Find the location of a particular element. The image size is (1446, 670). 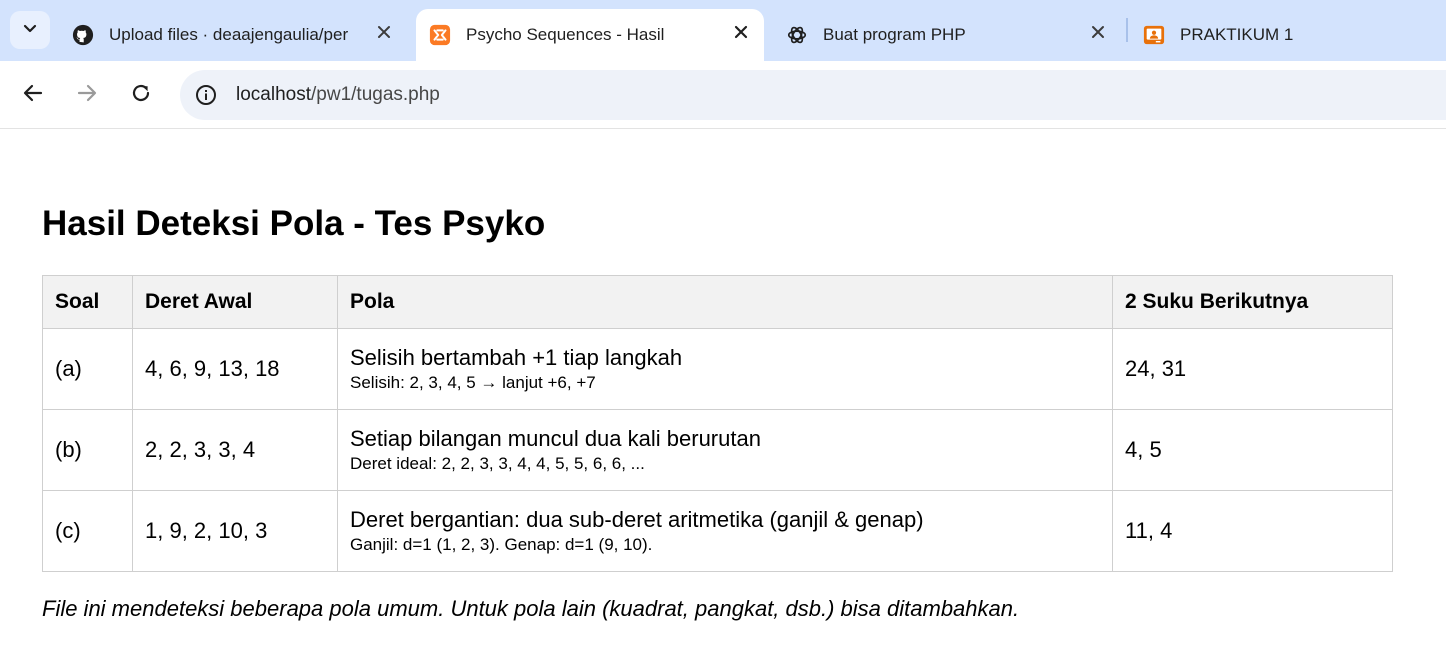

tab-praktikum-1: PRAKTIKUM 1 is located at coordinates (1293, 35).